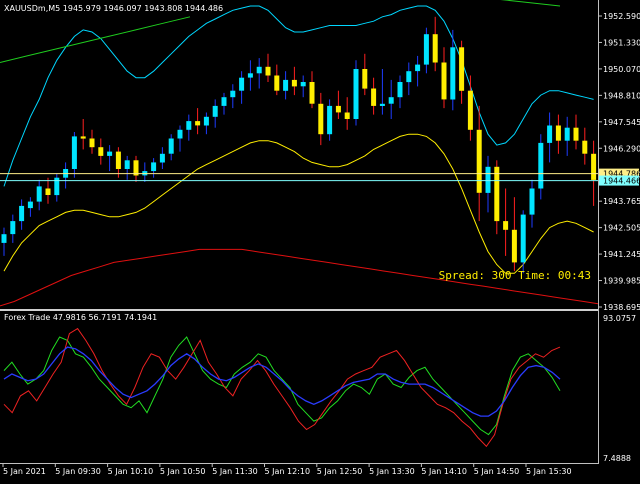  I want to click on price-tick-label: 1951.330, so click(621, 42).